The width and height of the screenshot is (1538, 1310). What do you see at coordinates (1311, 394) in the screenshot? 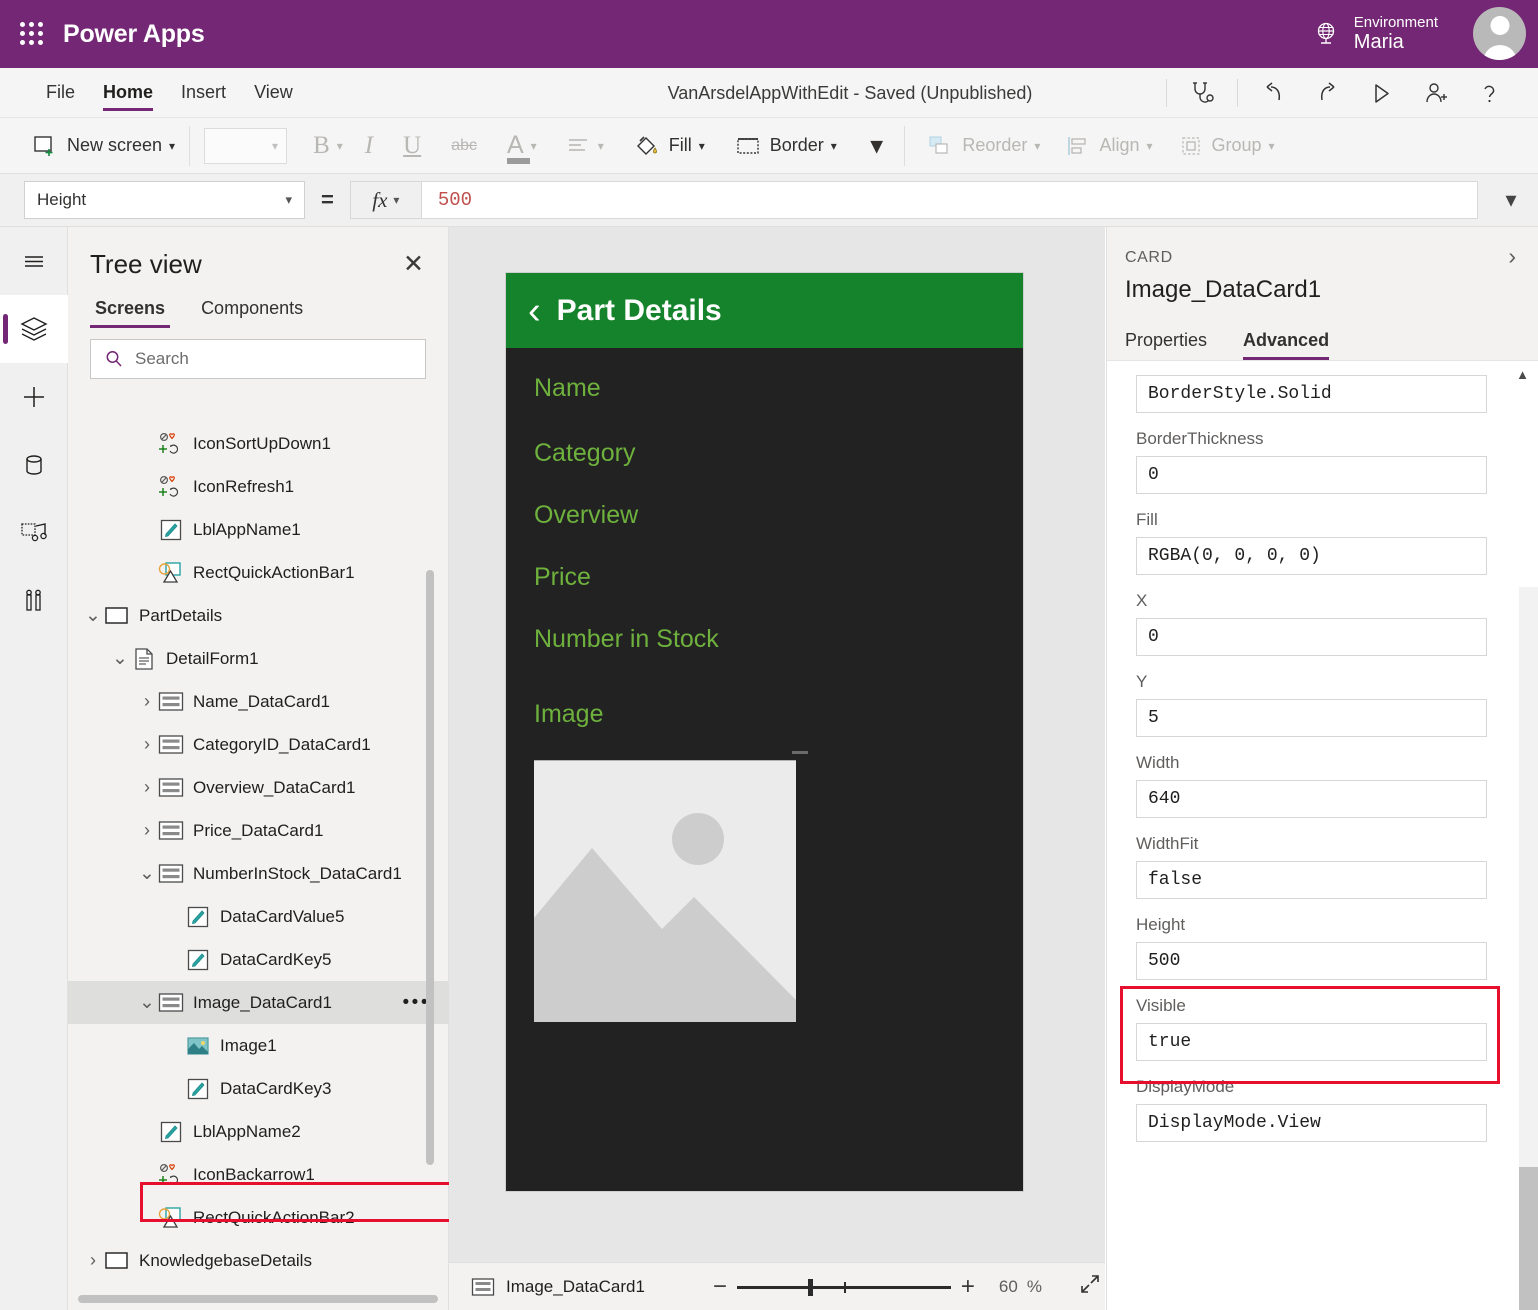
I see `property-value-input: BorderStyle.Solid` at bounding box center [1311, 394].